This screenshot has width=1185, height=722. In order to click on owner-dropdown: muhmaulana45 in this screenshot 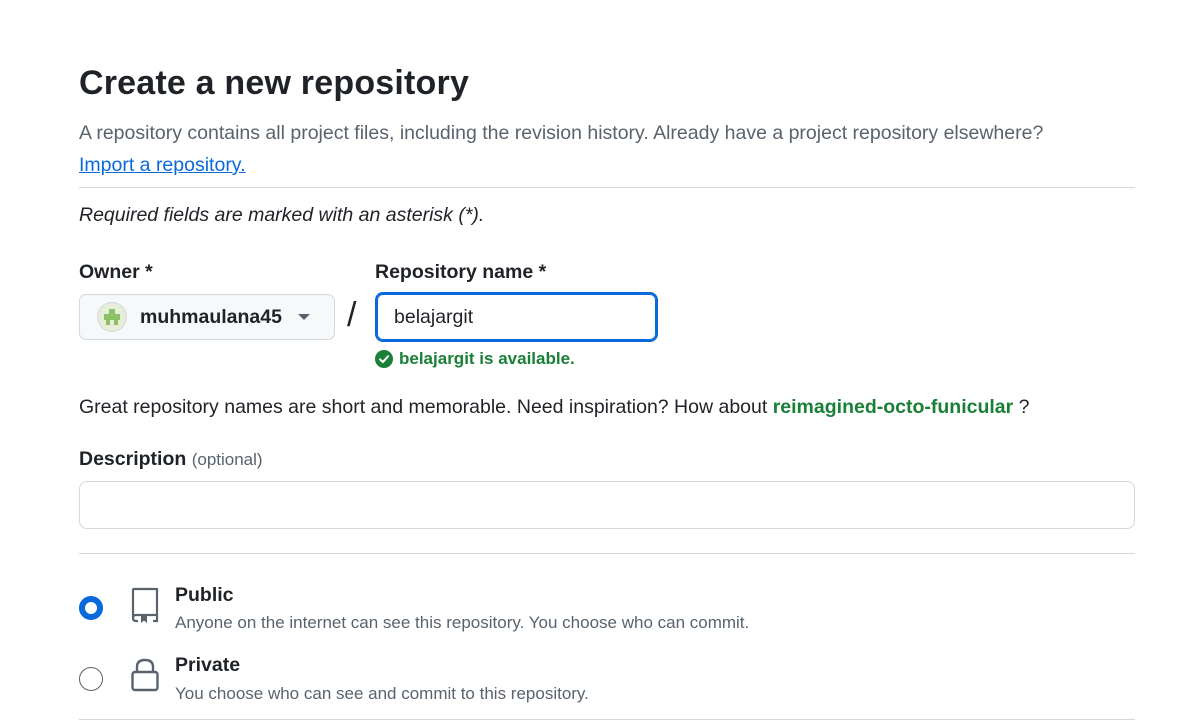, I will do `click(207, 317)`.